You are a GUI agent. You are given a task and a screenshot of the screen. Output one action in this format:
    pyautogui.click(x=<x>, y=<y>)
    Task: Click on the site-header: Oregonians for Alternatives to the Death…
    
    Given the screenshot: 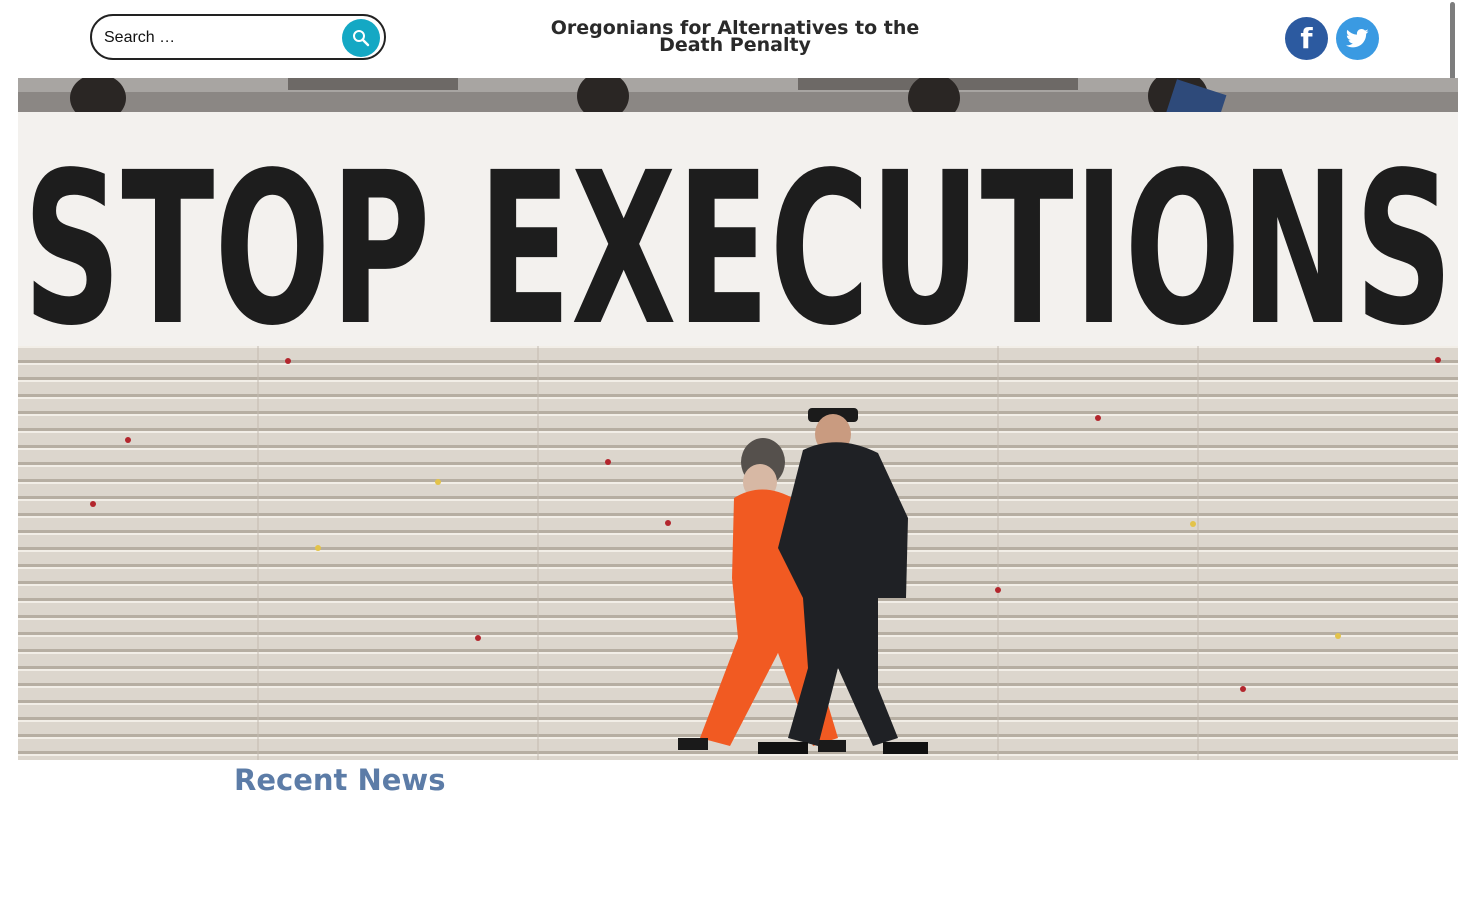 What is the action you would take?
    pyautogui.click(x=729, y=39)
    